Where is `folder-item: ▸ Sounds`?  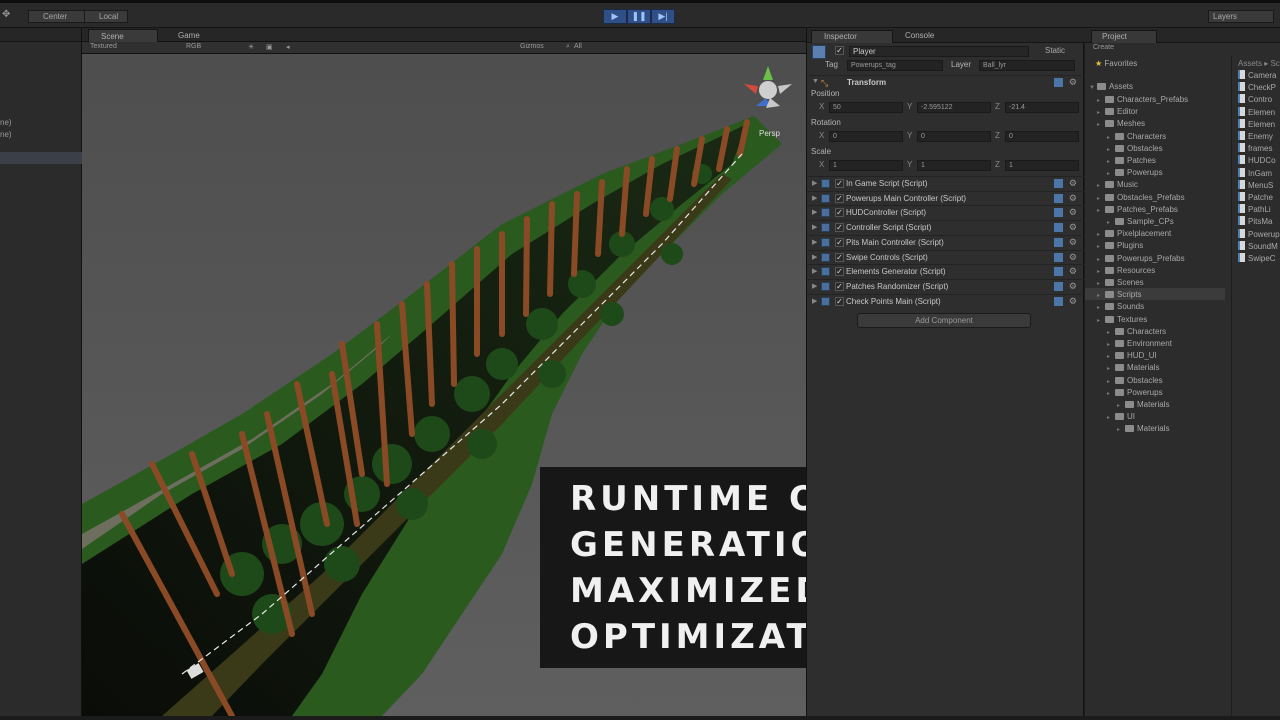 folder-item: ▸ Sounds is located at coordinates (1120, 307).